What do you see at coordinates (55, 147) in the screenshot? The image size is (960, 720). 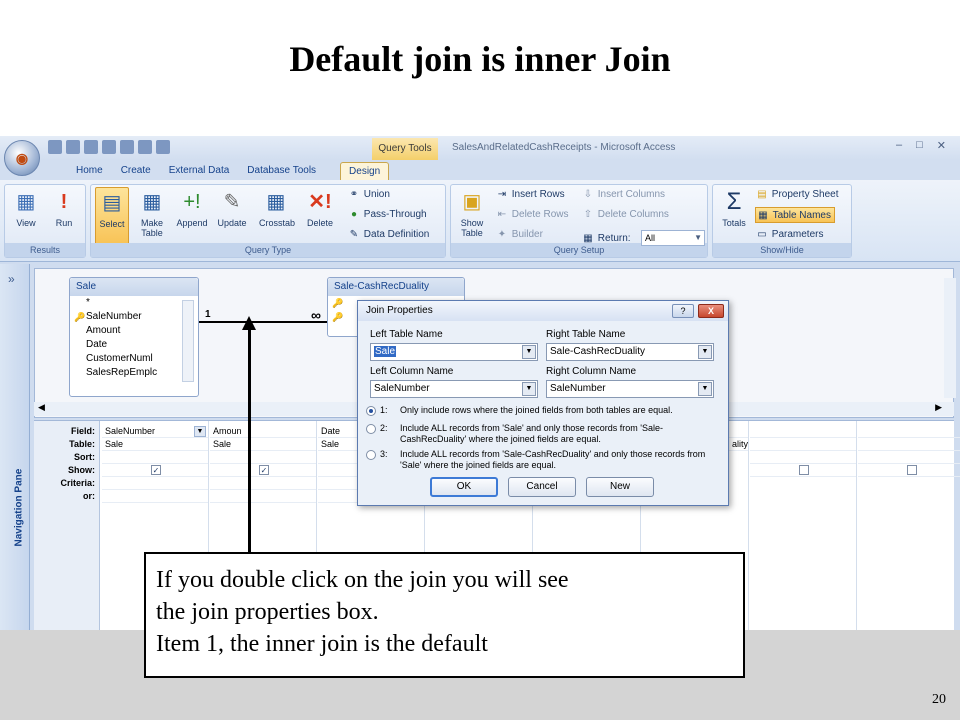 I see `save-icon` at bounding box center [55, 147].